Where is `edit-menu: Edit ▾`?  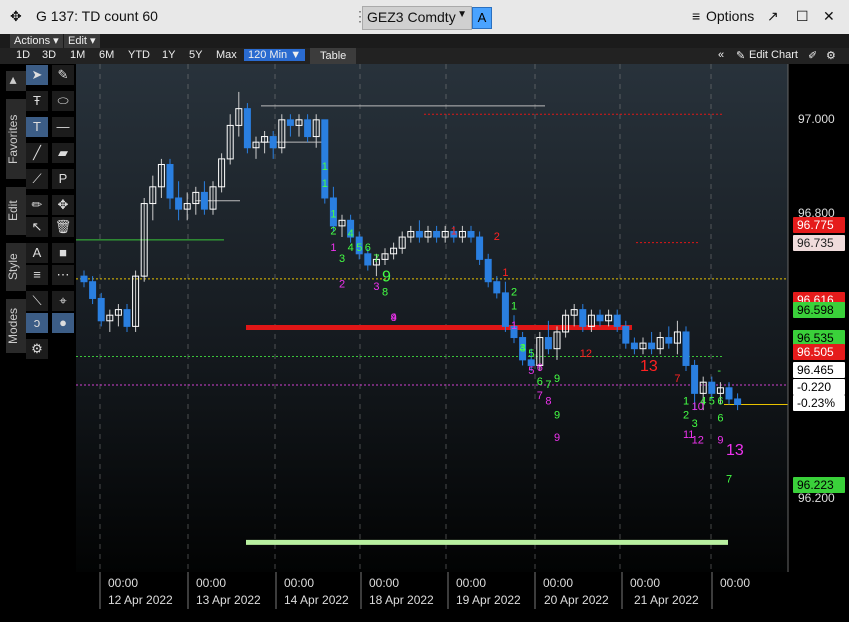 edit-menu: Edit ▾ is located at coordinates (82, 41).